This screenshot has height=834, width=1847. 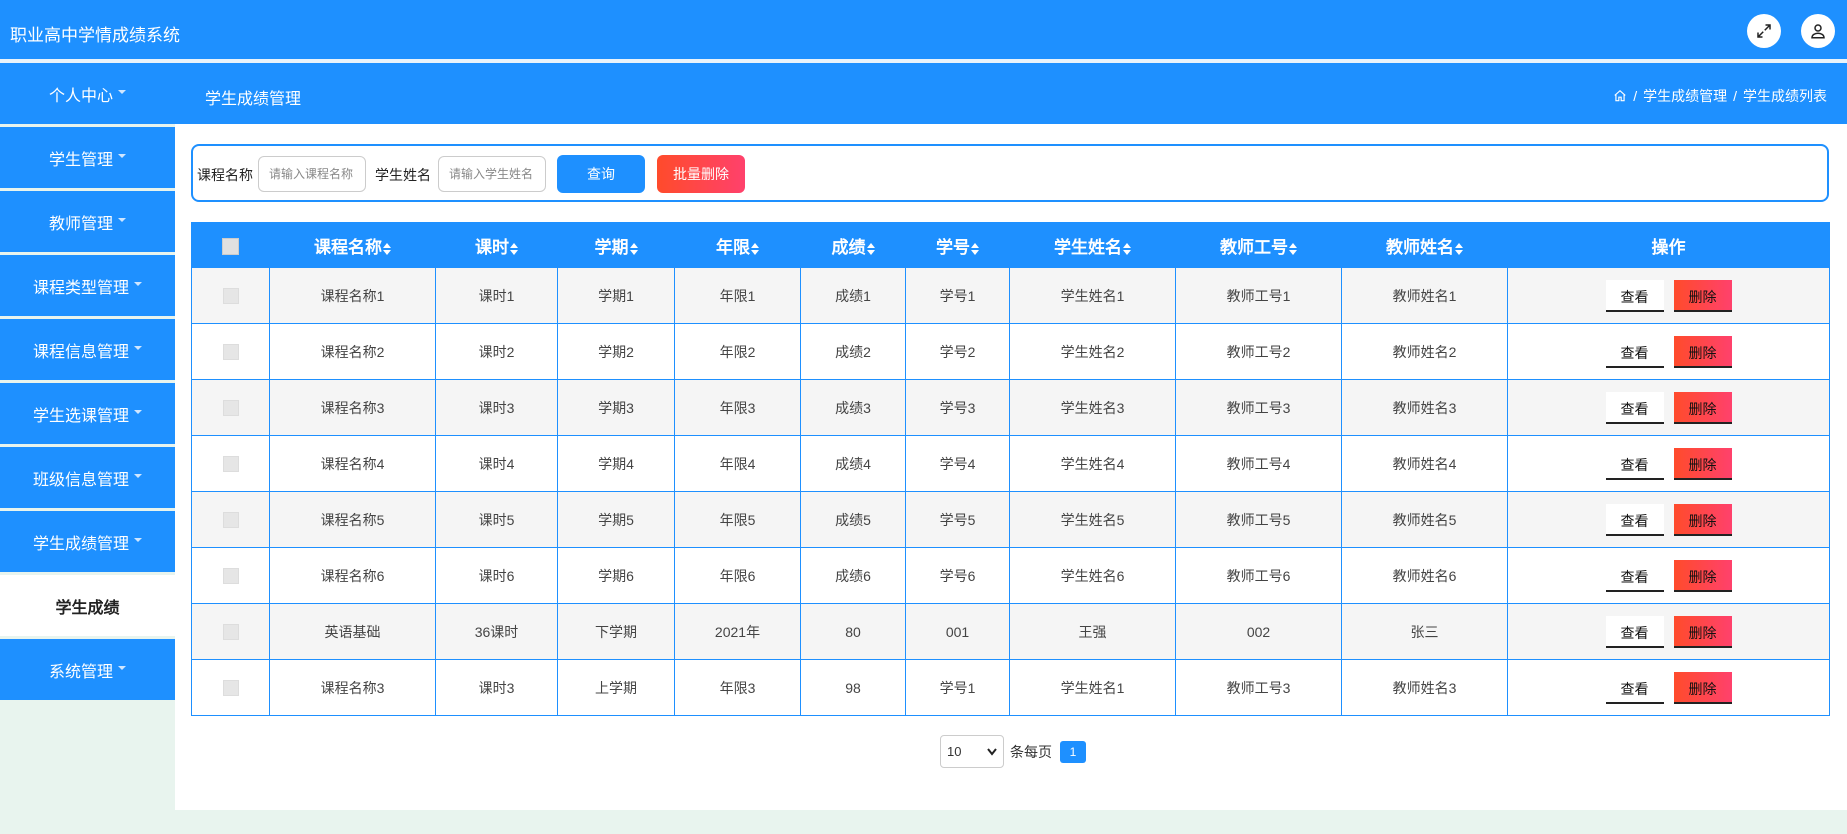 What do you see at coordinates (853, 295) in the screenshot?
I see `cell-score: 成绩1` at bounding box center [853, 295].